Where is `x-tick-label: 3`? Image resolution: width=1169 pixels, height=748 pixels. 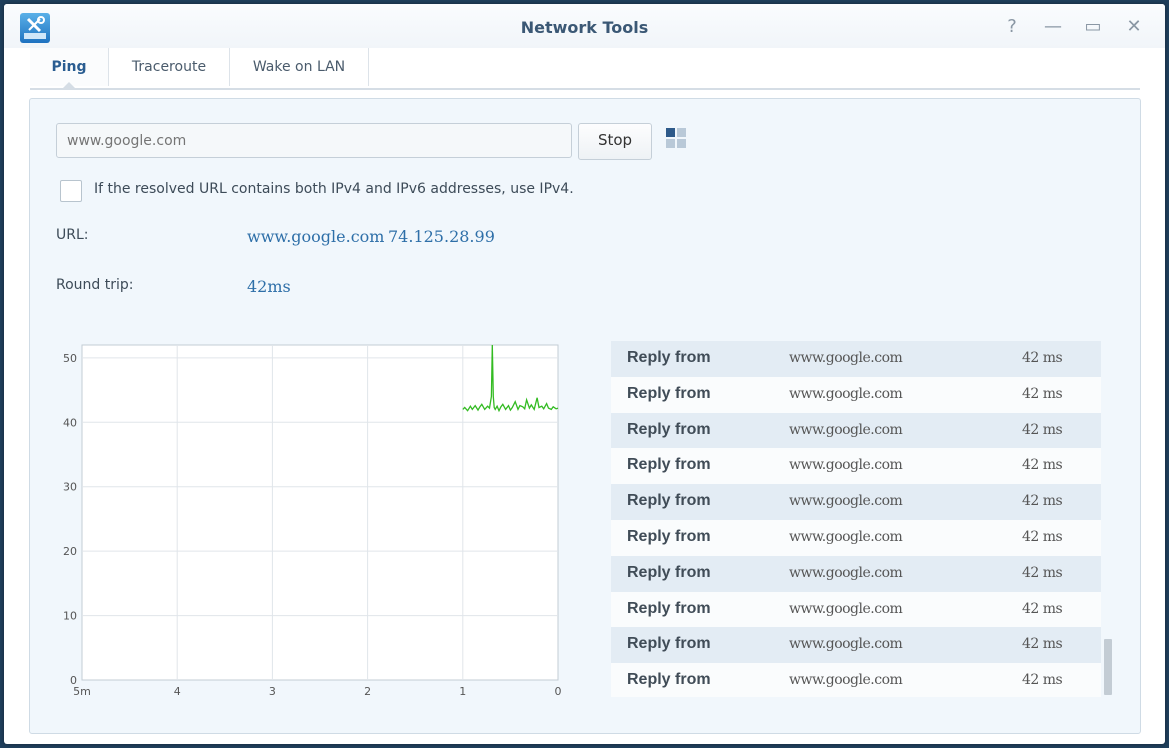
x-tick-label: 3 is located at coordinates (272, 691).